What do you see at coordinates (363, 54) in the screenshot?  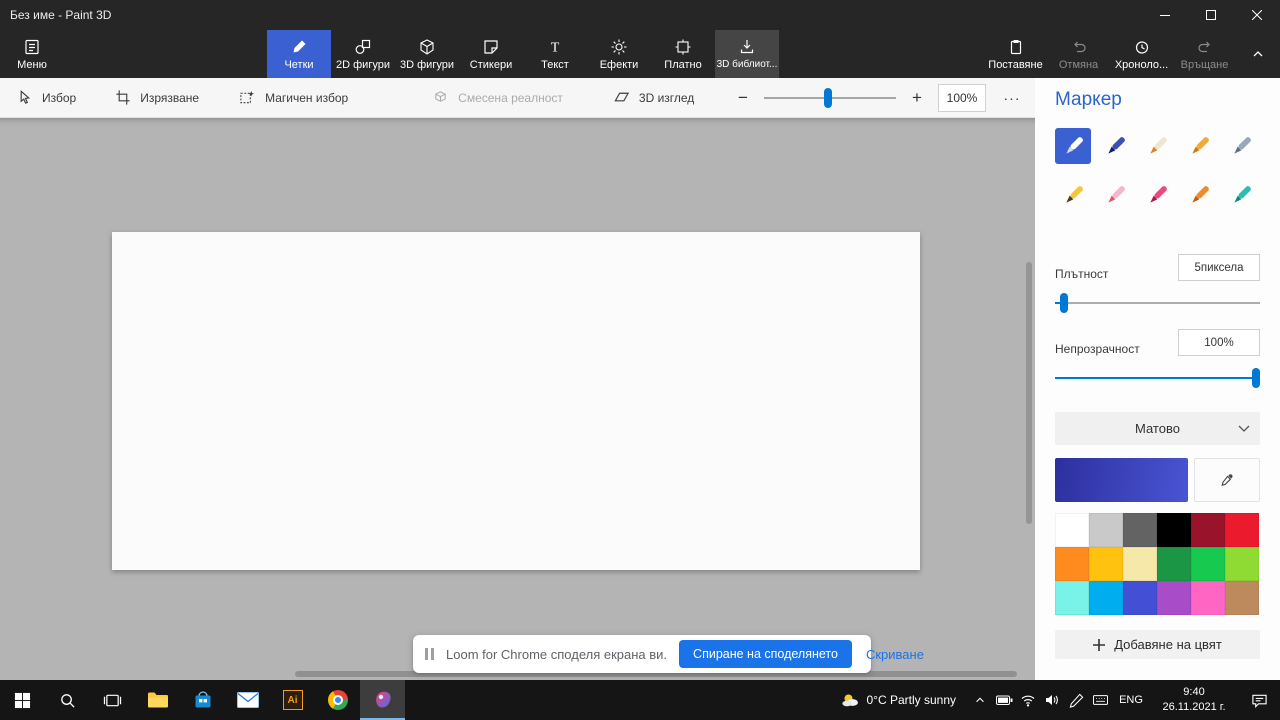 I see `tab-2d-shapes: 2D фигури` at bounding box center [363, 54].